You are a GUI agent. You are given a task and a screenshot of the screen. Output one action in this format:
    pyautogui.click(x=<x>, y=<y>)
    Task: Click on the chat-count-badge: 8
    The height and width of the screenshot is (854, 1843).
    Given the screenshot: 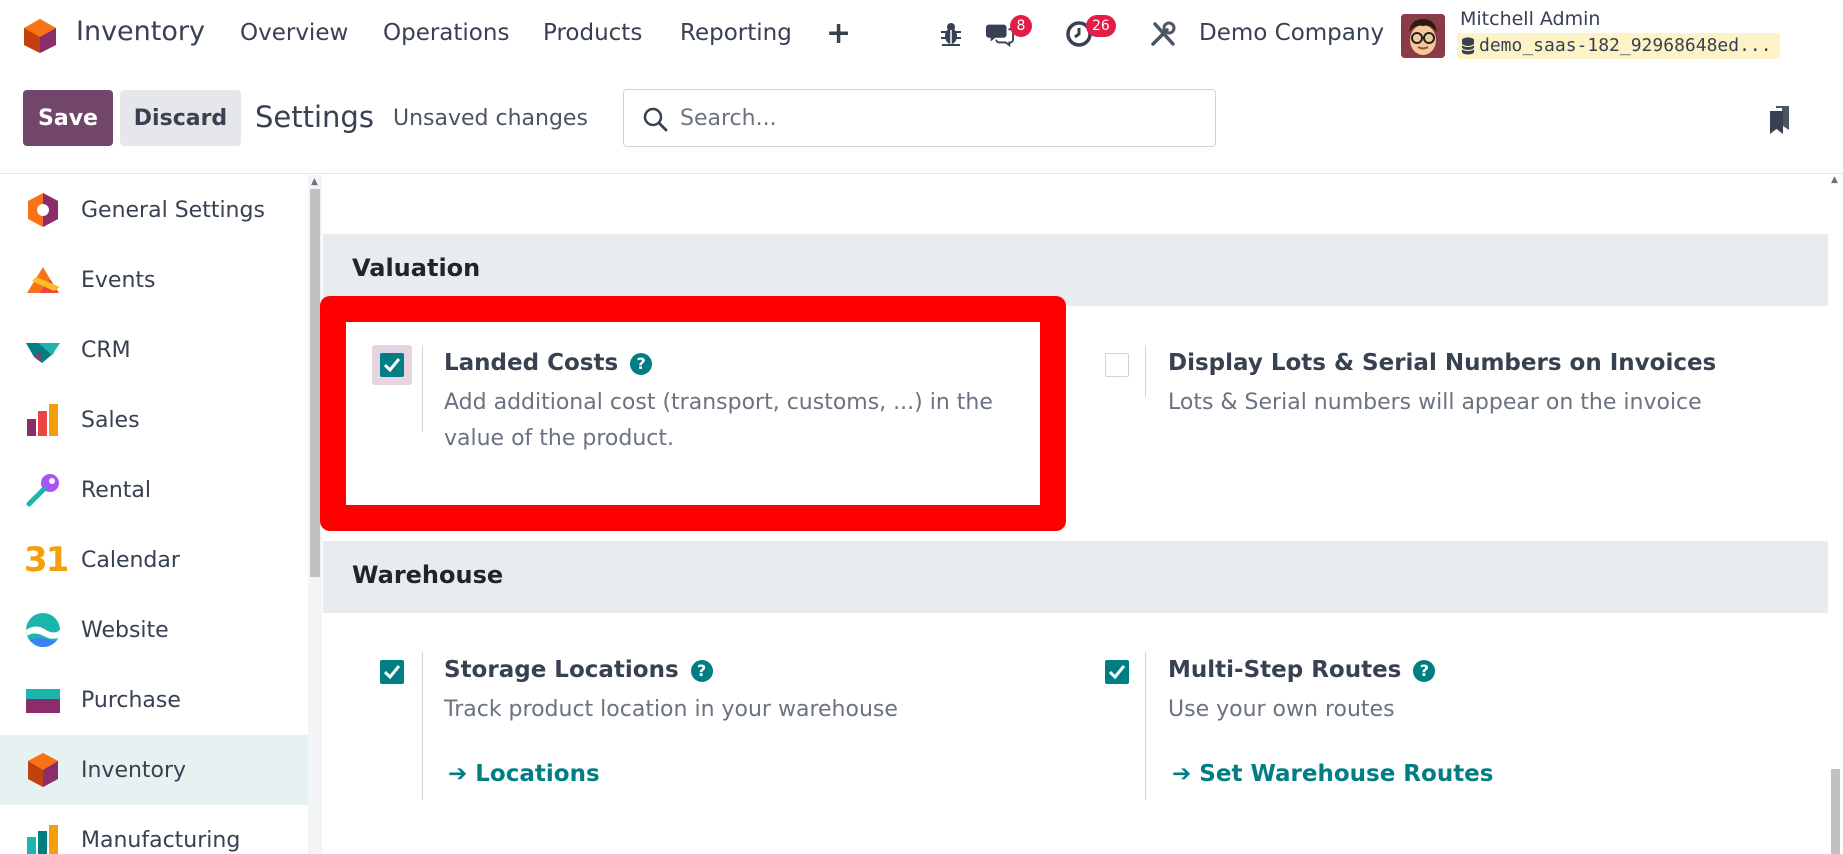 What is the action you would take?
    pyautogui.click(x=1021, y=26)
    